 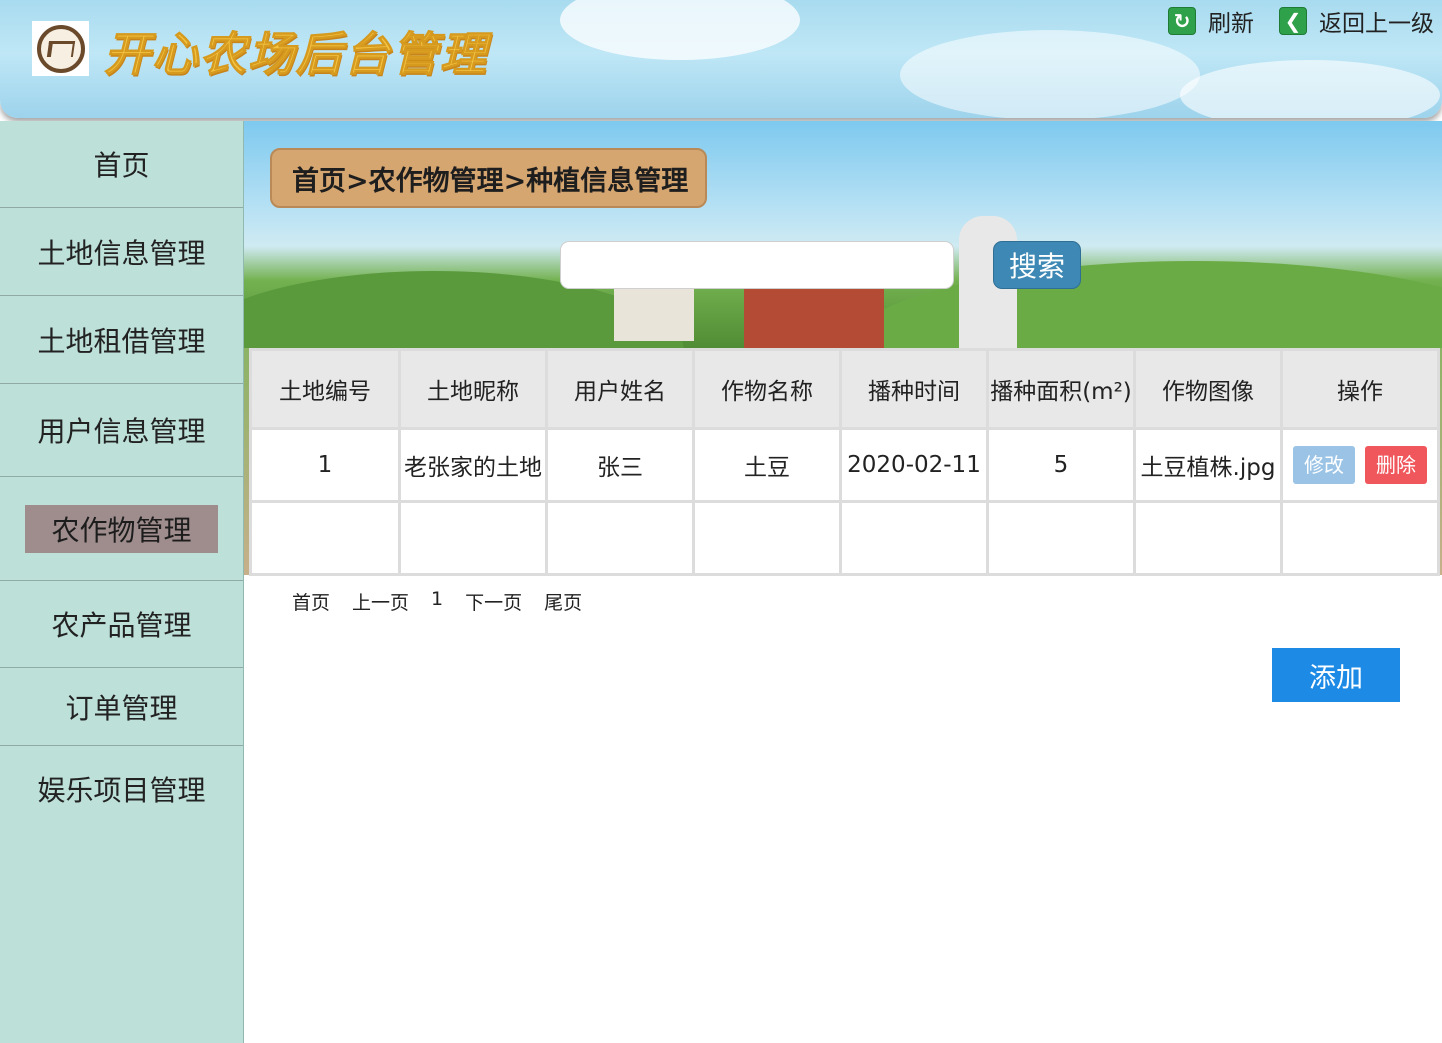 I want to click on refresh-link: ↻ 刷新, so click(x=1211, y=21).